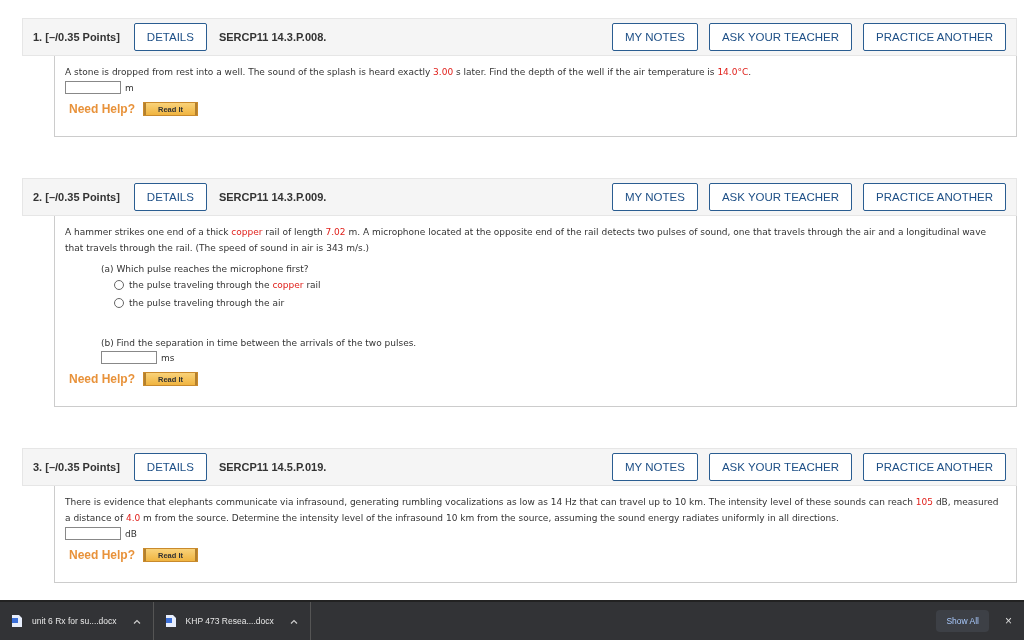  I want to click on part-prompt: (a) Which pulse reaches the microphone first?, so click(205, 269).